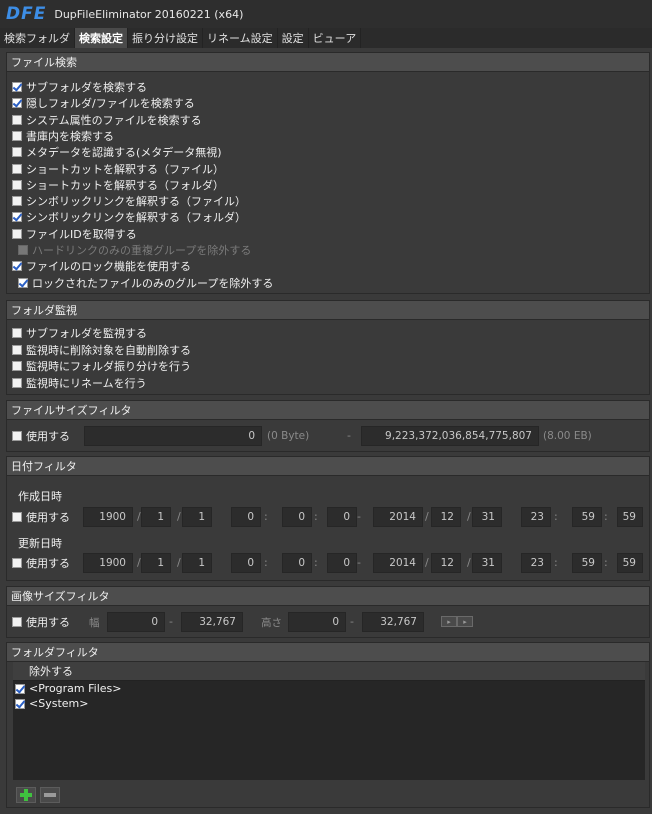 This screenshot has width=652, height=814. I want to click on folder-watch-option: 監視時にリネームを行う, so click(79, 383).